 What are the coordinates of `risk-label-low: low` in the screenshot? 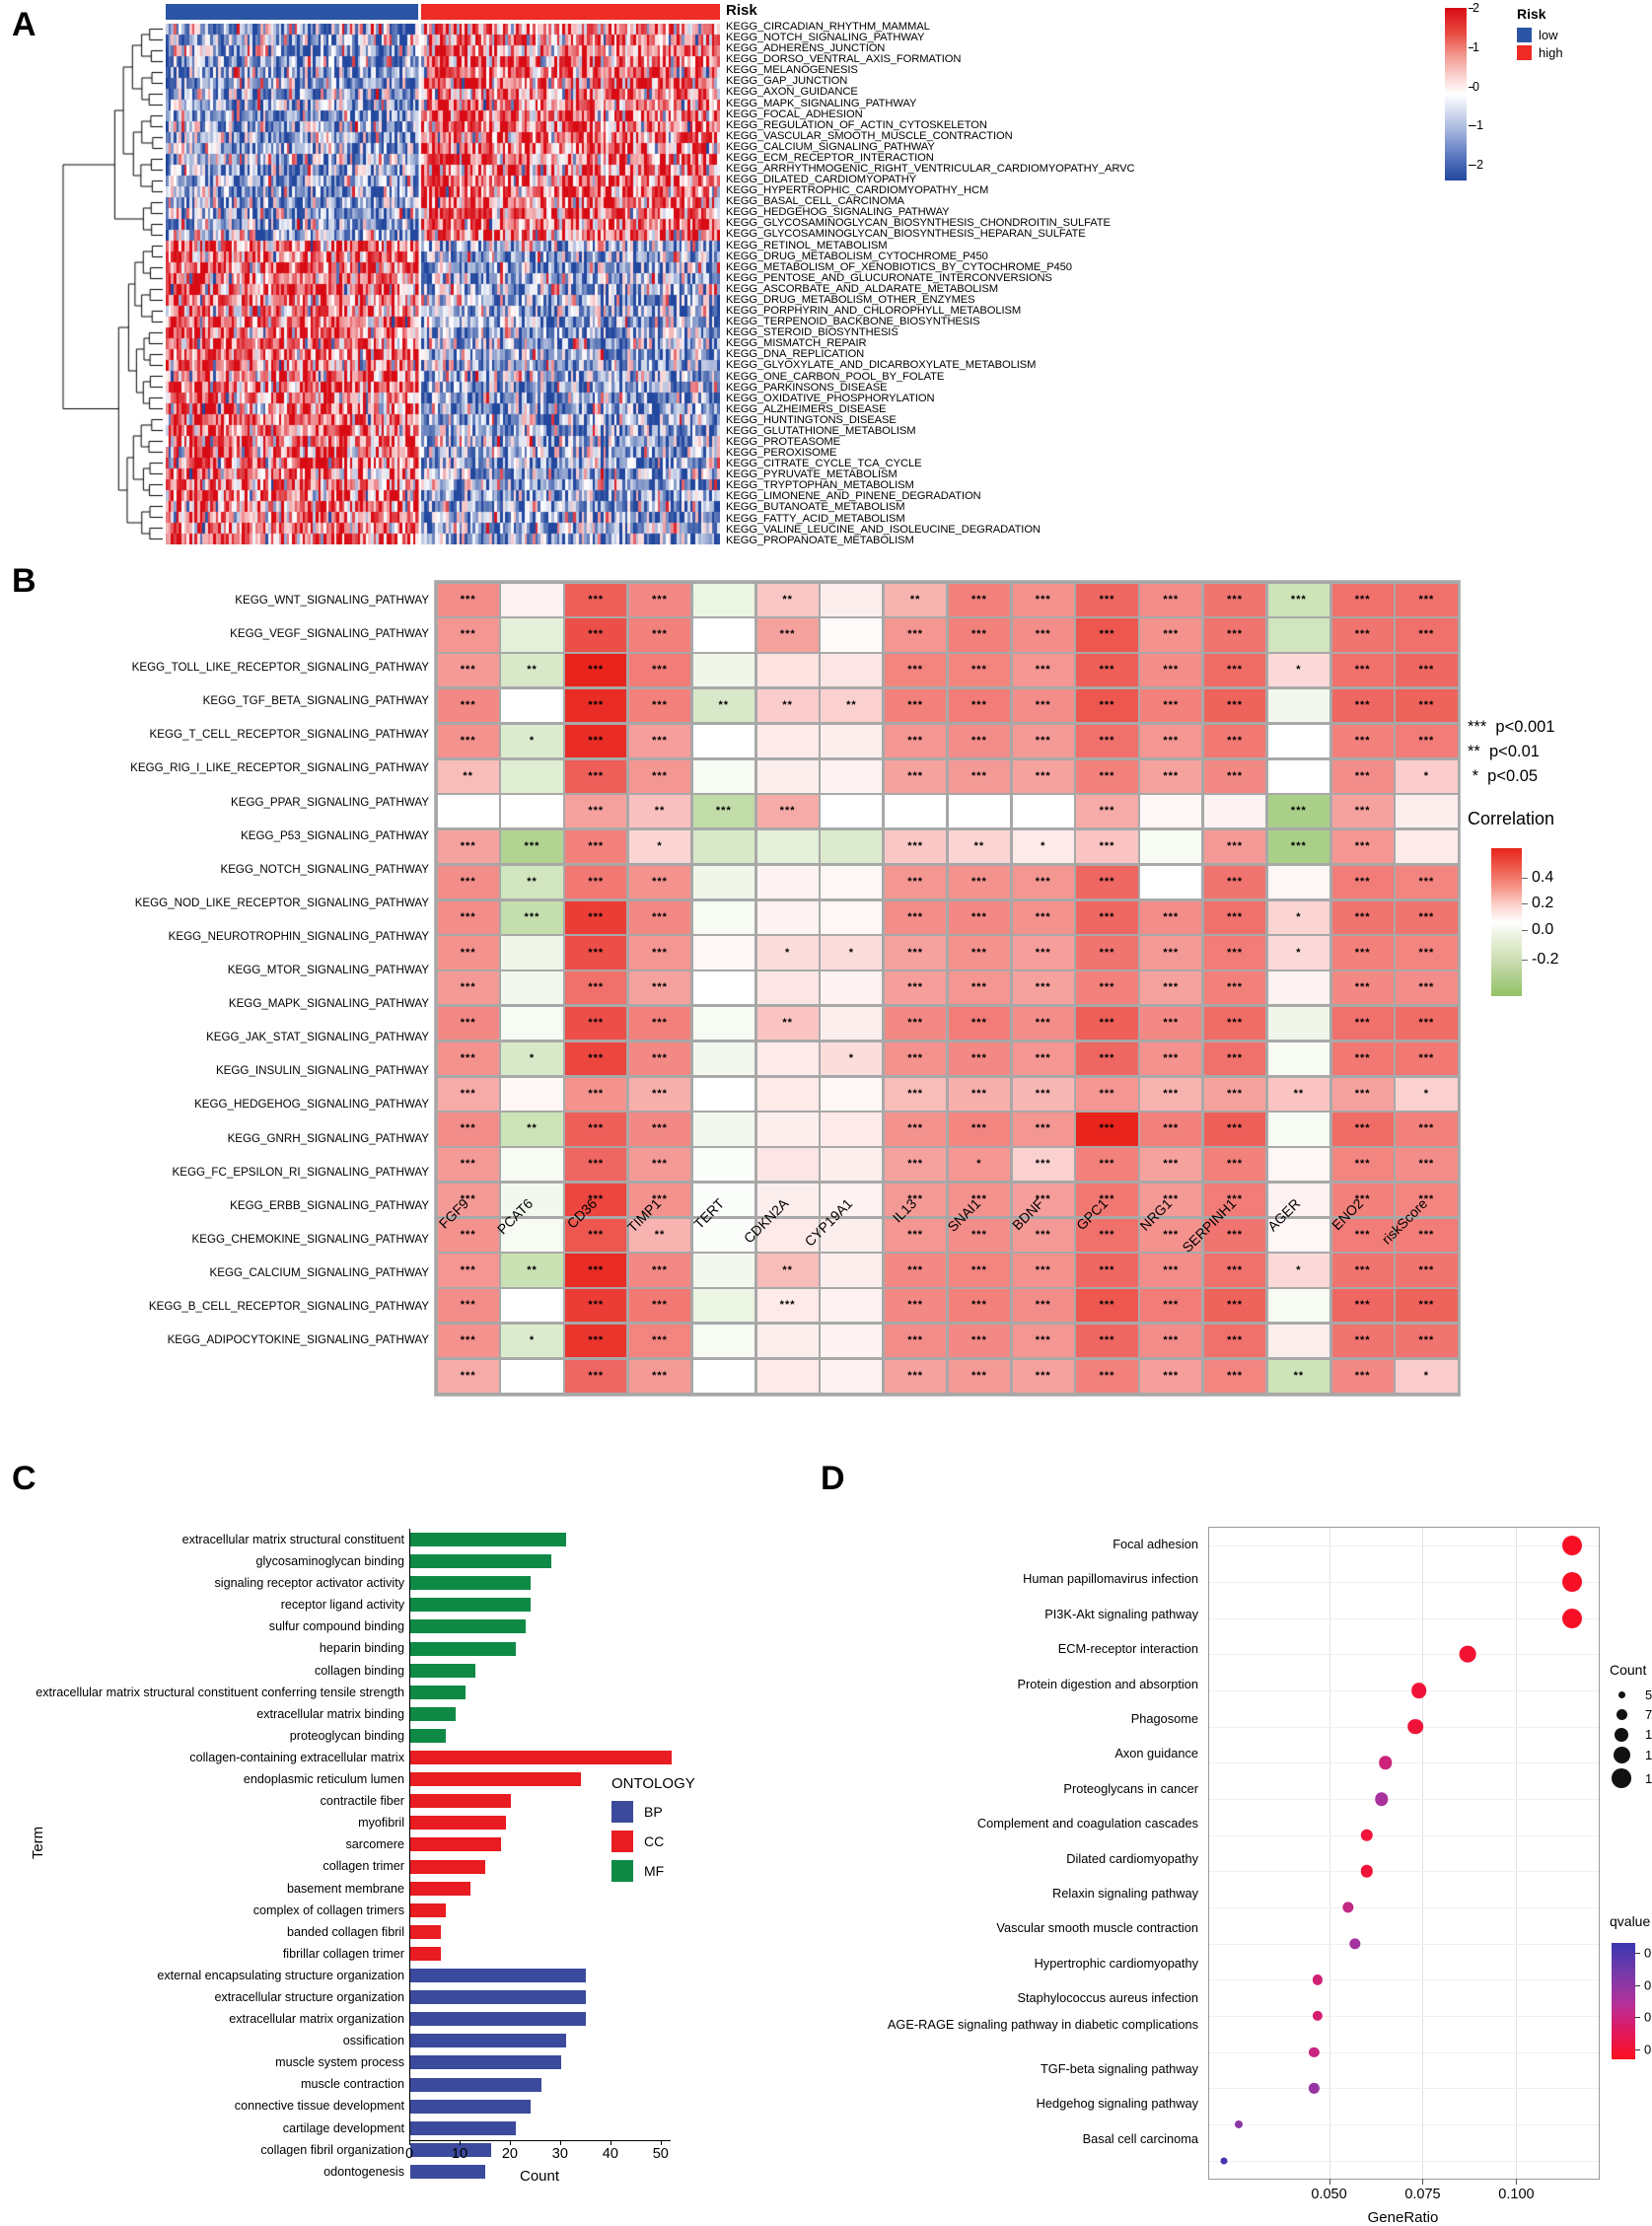 It's located at (1549, 35).